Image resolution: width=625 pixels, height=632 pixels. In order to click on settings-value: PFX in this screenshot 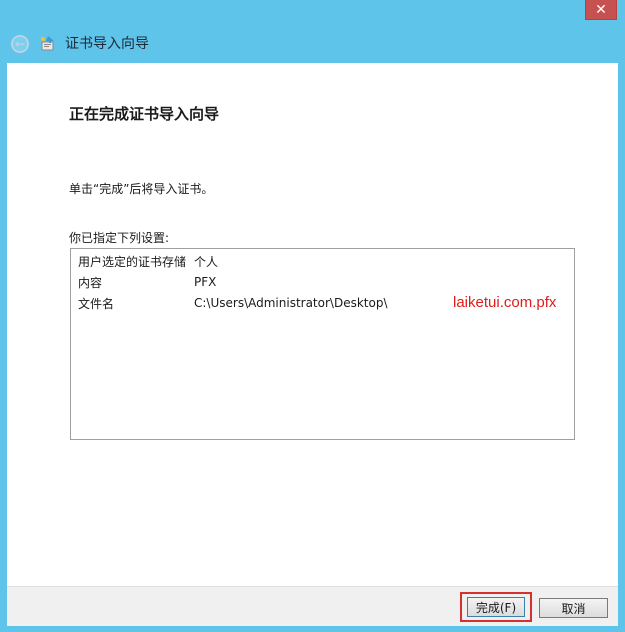, I will do `click(205, 282)`.